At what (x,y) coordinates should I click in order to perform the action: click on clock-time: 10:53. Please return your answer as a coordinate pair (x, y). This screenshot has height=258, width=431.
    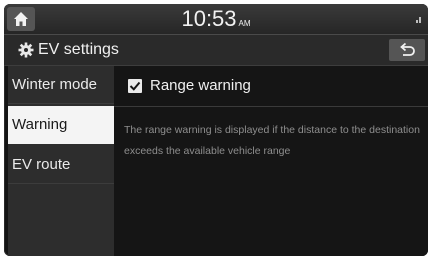
    Looking at the image, I should click on (209, 18).